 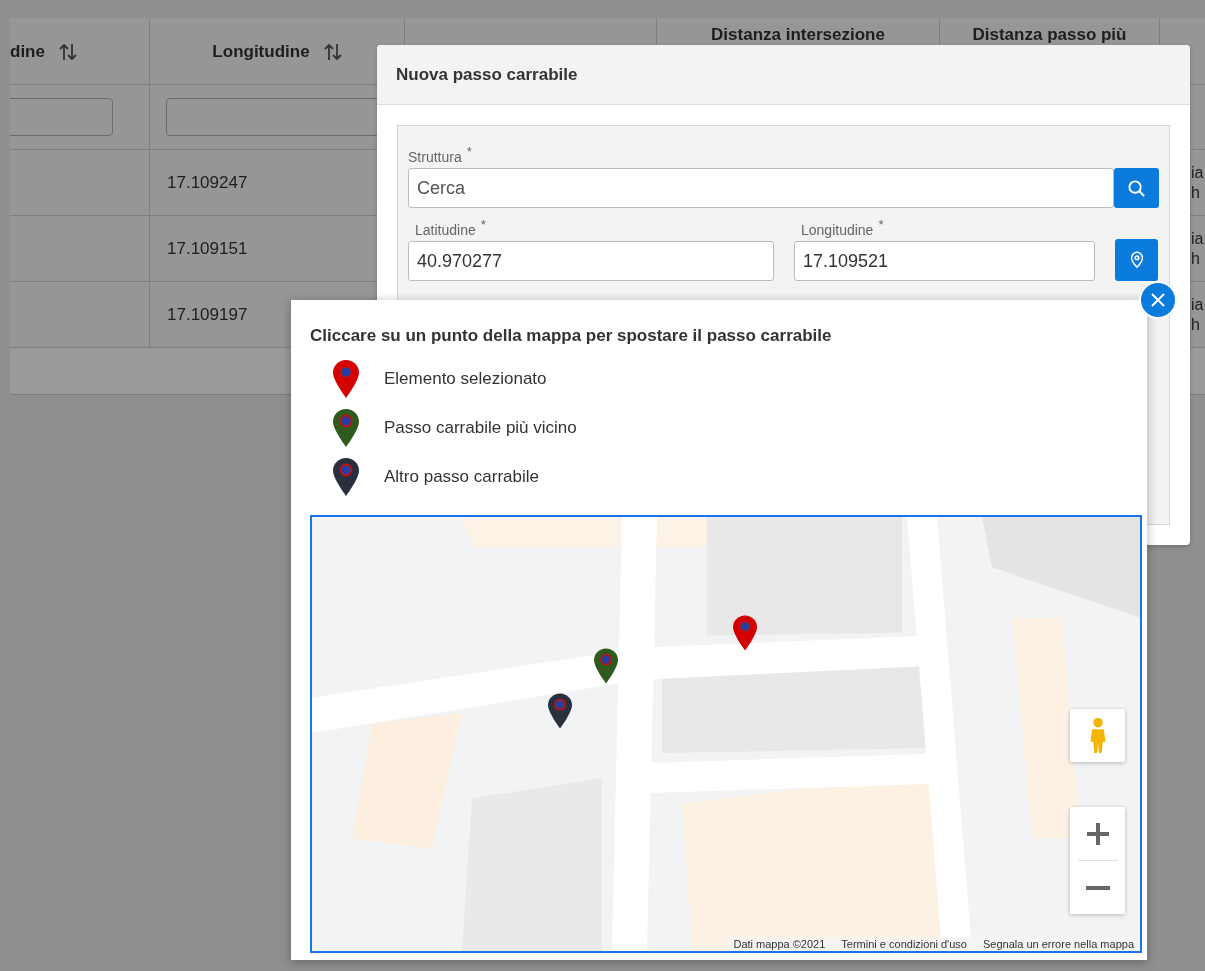 I want to click on dialog-title: Nuova passo carrabile, so click(x=487, y=74).